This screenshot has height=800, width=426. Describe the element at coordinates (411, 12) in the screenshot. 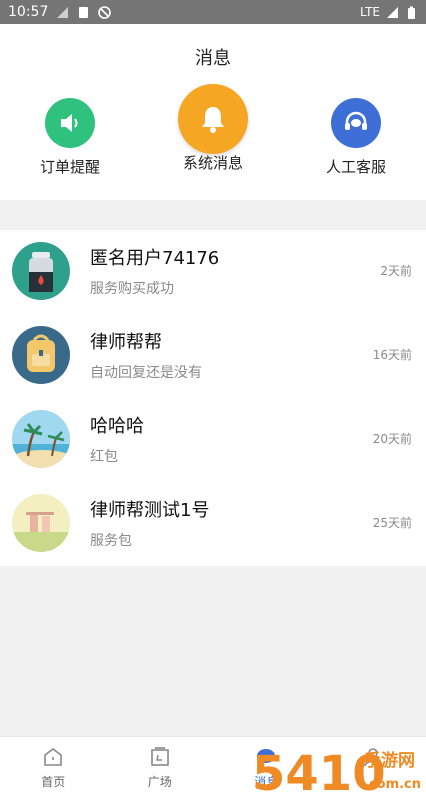

I see `battery-icon` at that location.